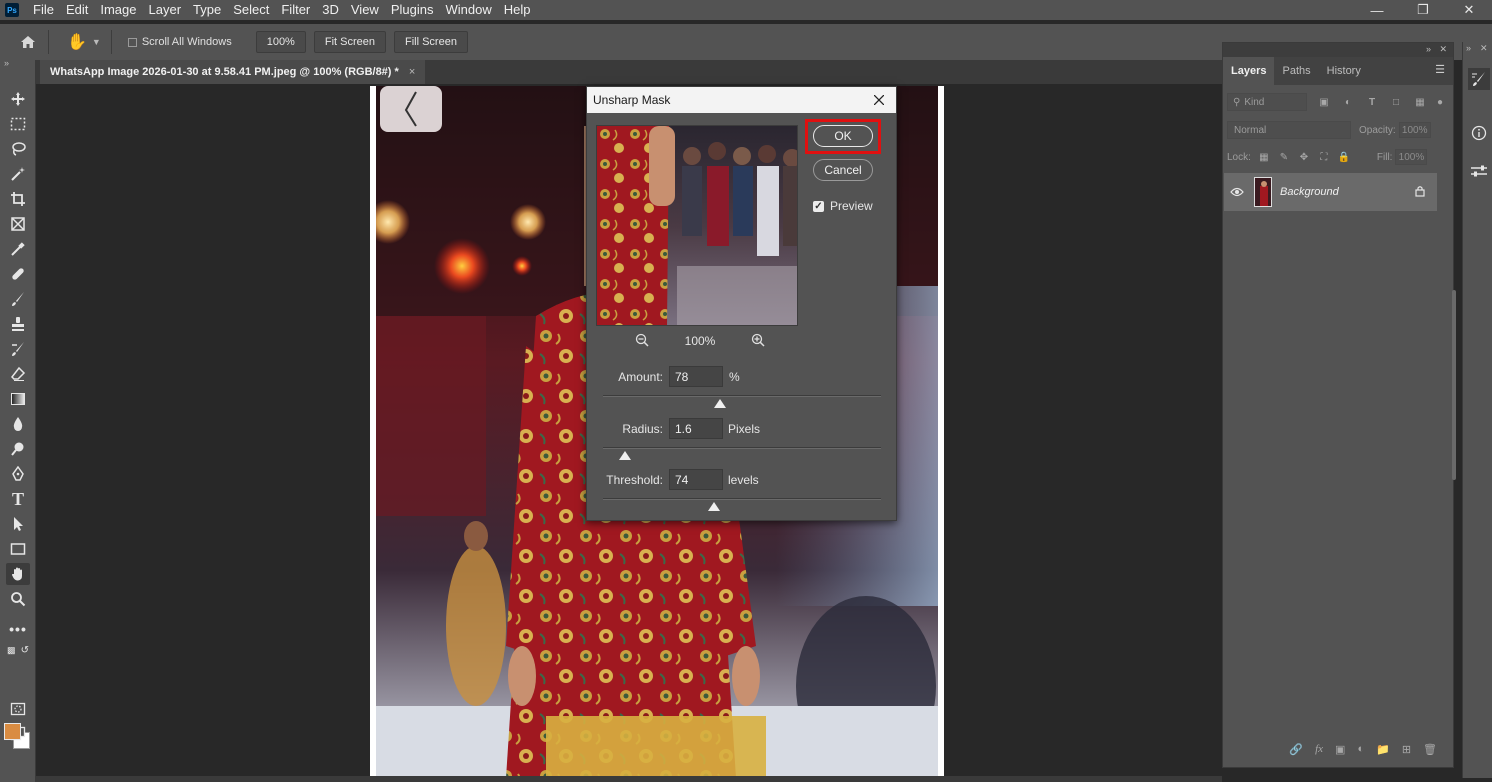 The height and width of the screenshot is (782, 1492). What do you see at coordinates (18, 299) in the screenshot?
I see `brush-tool-icon` at bounding box center [18, 299].